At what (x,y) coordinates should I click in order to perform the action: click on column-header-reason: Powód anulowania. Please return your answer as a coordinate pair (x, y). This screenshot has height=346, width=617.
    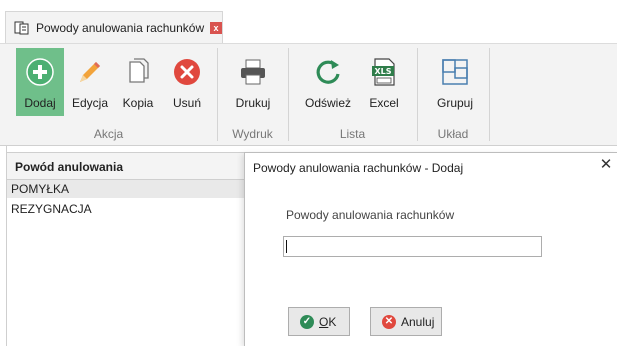
    Looking at the image, I should click on (127, 166).